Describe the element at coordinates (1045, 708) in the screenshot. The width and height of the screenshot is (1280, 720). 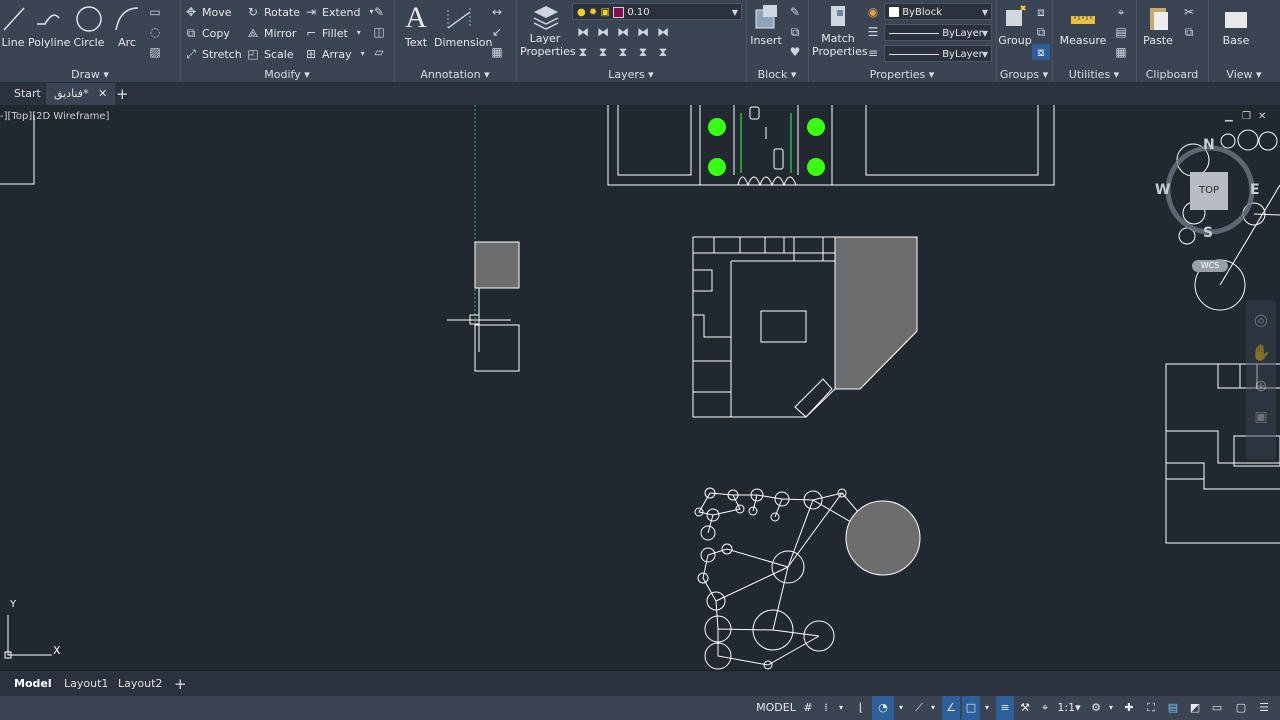
I see `annotation-visibility-icon: ⌖` at that location.